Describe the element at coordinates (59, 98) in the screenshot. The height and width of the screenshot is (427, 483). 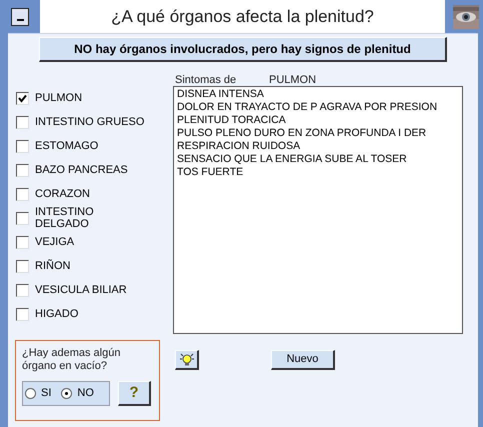
I see `organ-label: PULMON` at that location.